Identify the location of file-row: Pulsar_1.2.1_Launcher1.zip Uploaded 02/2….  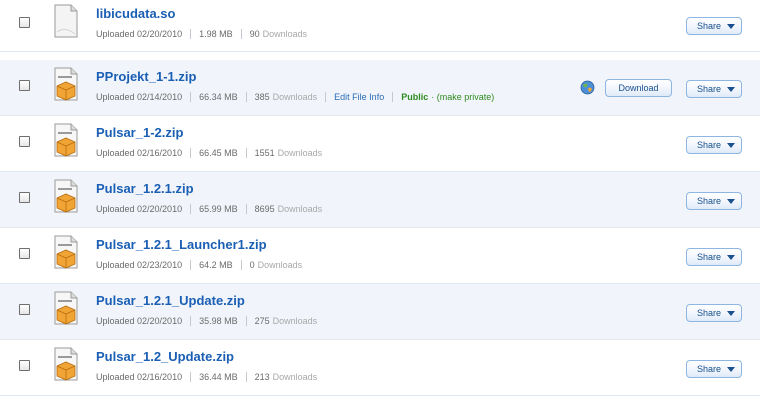
(380, 256).